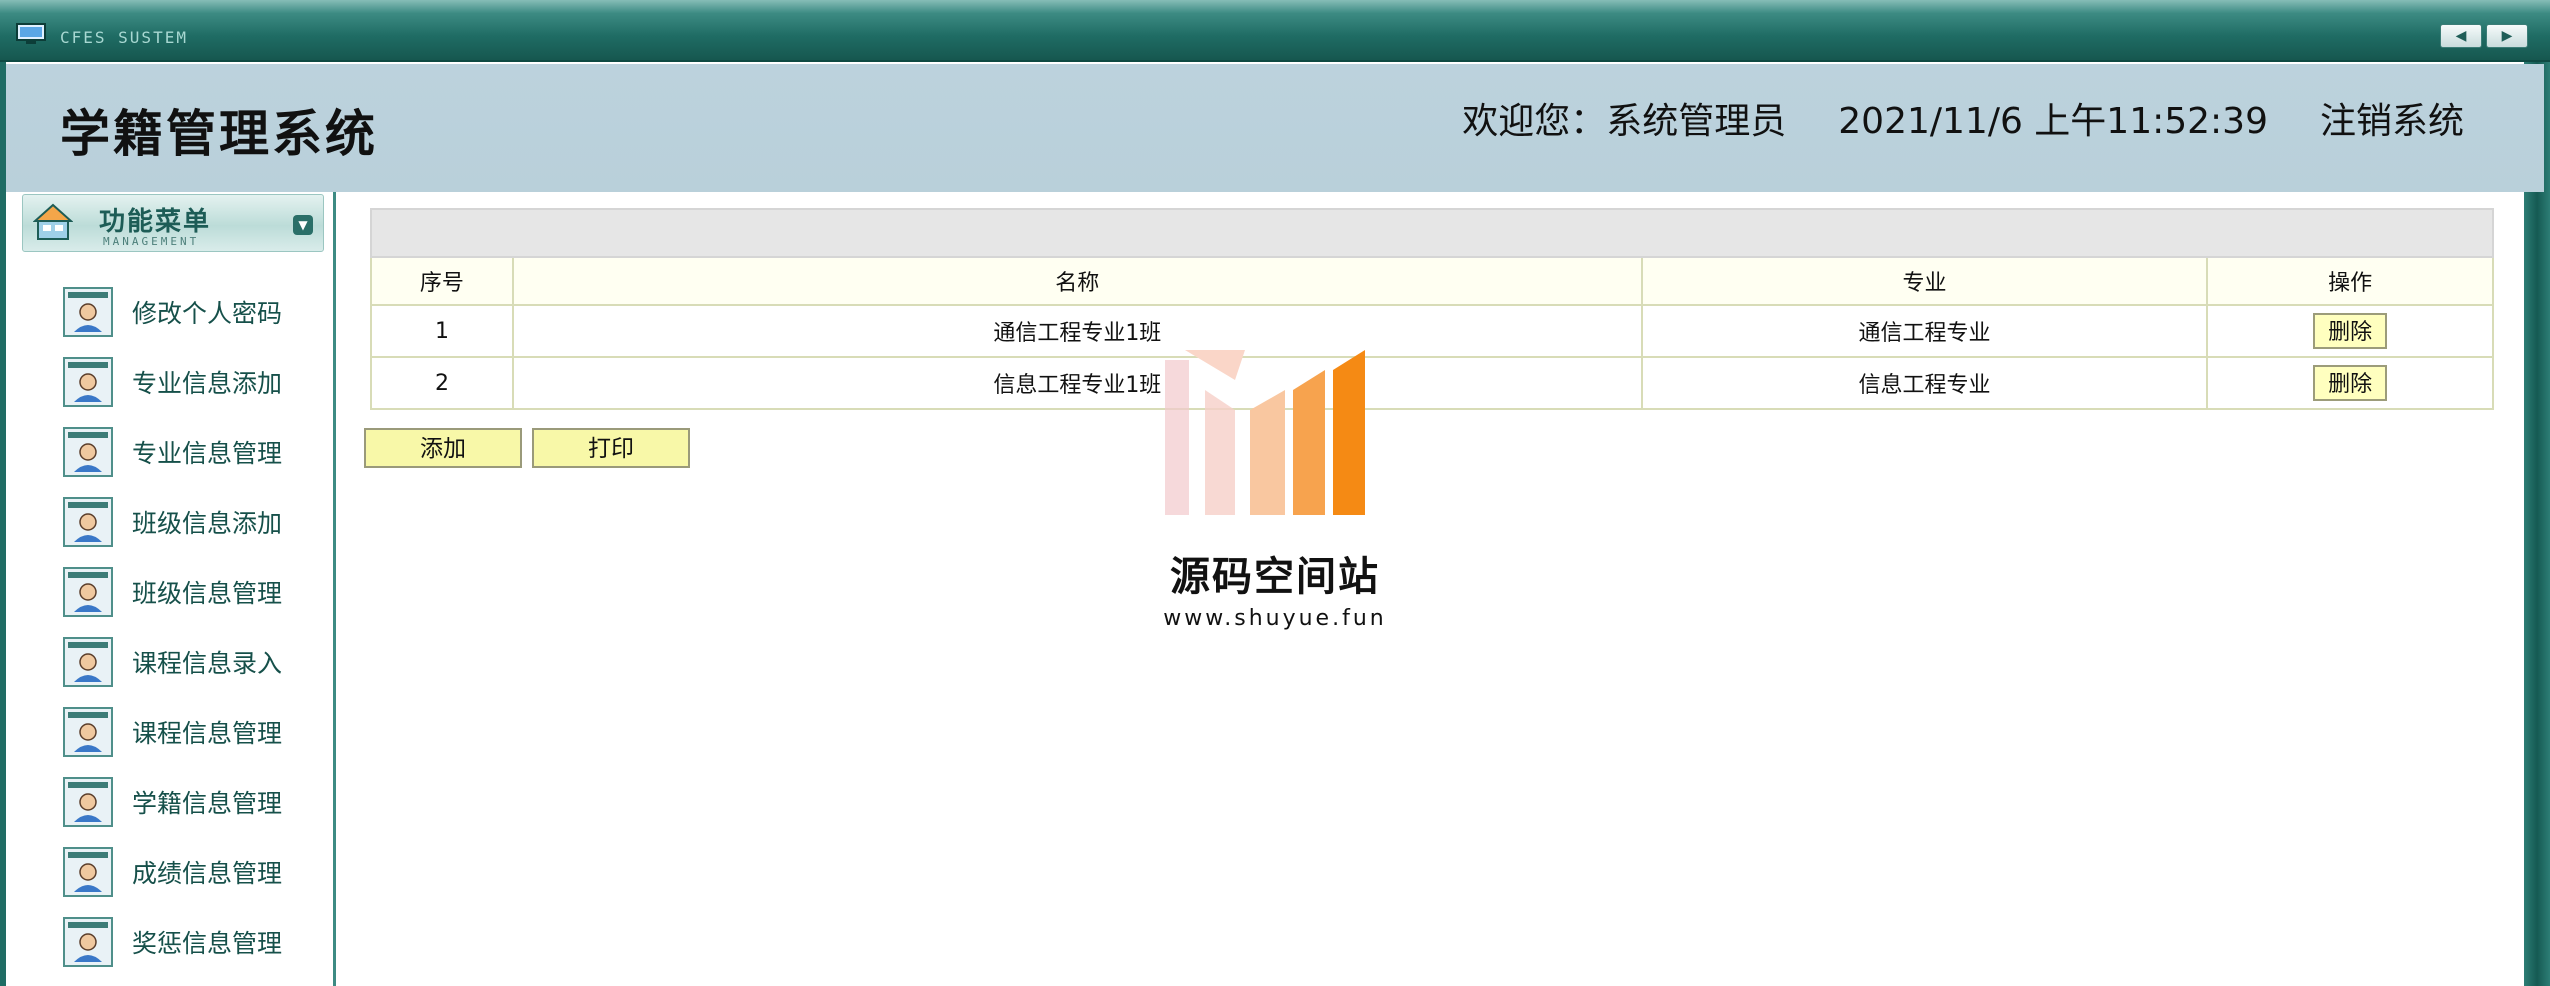 This screenshot has width=2550, height=986. I want to click on sidebar-item-course-entry: 课程信息录入, so click(169, 667).